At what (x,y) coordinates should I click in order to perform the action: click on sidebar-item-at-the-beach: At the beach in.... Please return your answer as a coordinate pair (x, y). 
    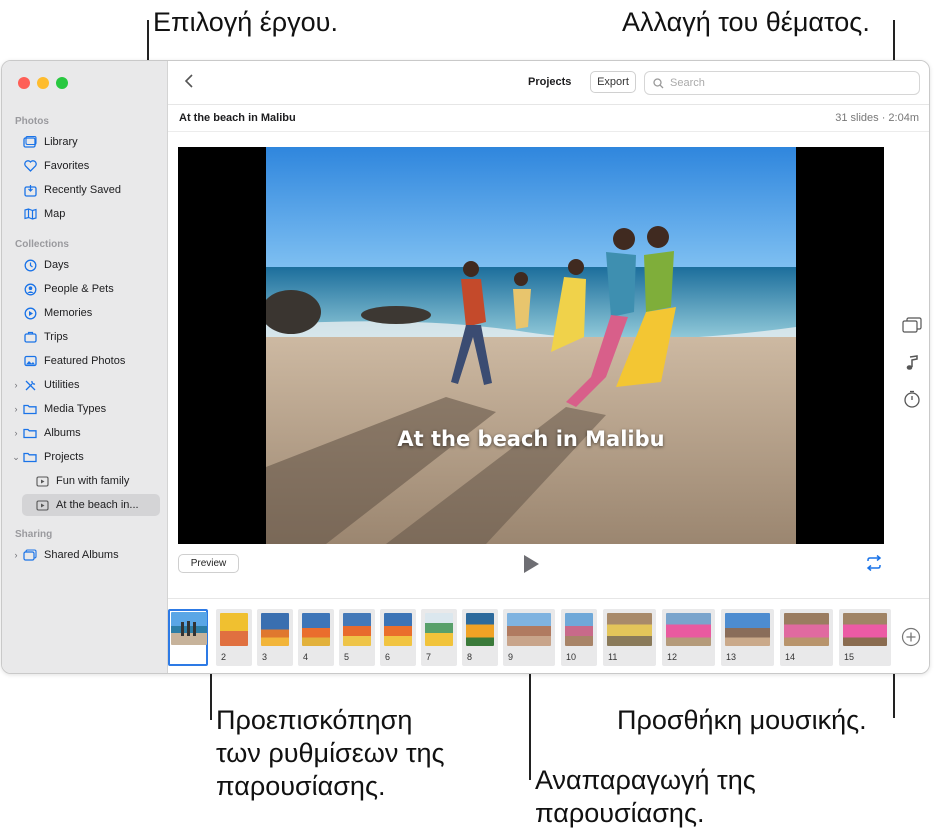
    Looking at the image, I should click on (91, 505).